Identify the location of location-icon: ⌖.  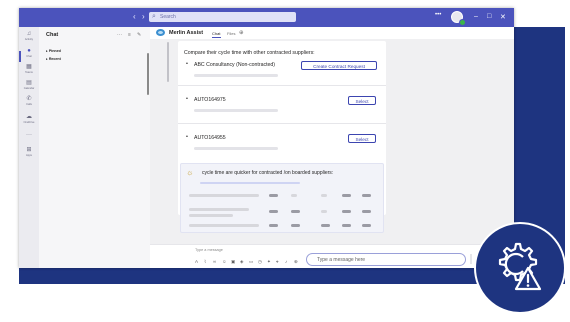
(277, 261).